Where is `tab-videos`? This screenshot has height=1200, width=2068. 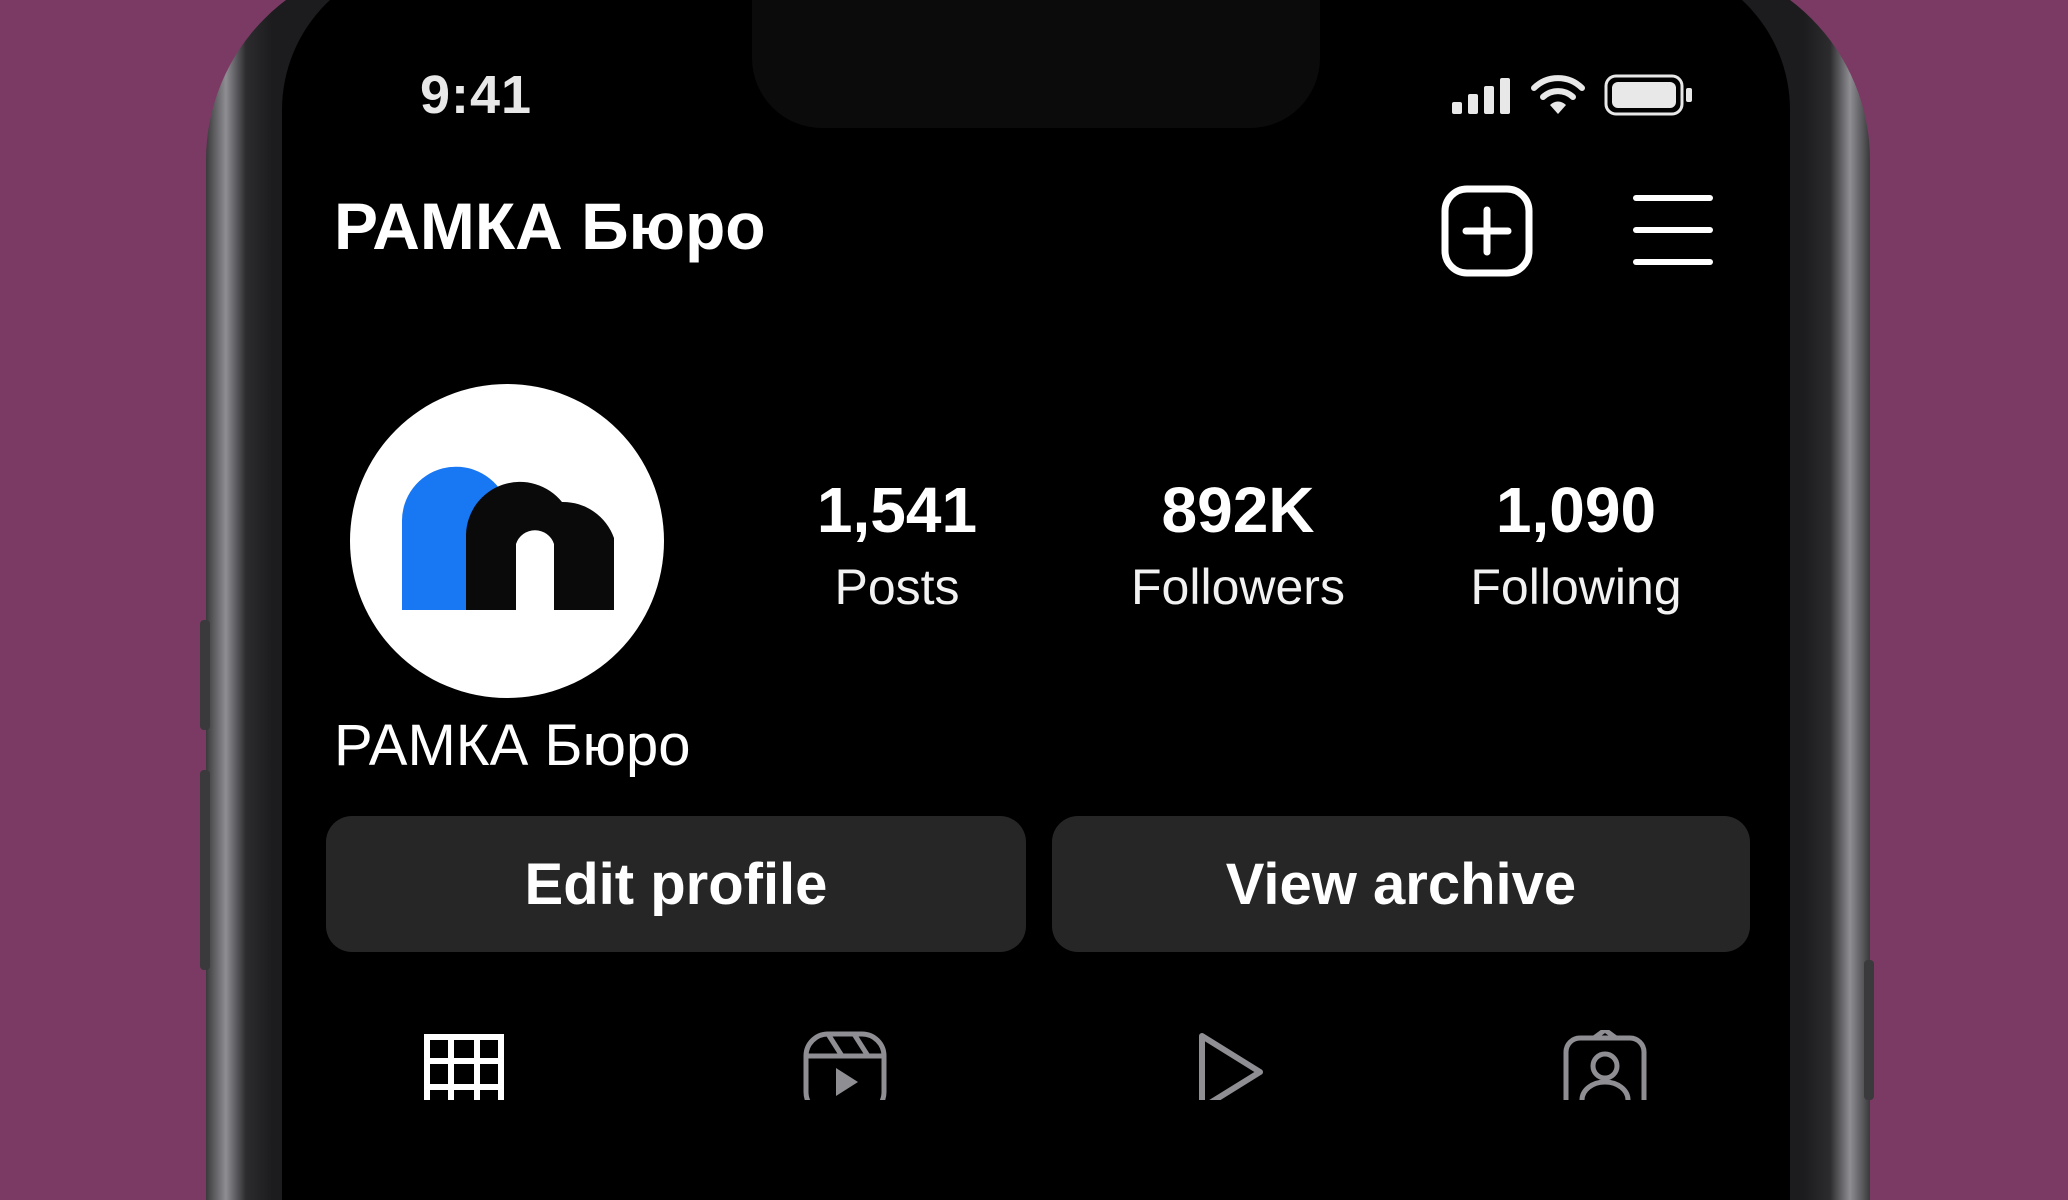
tab-videos is located at coordinates (1230, 1070).